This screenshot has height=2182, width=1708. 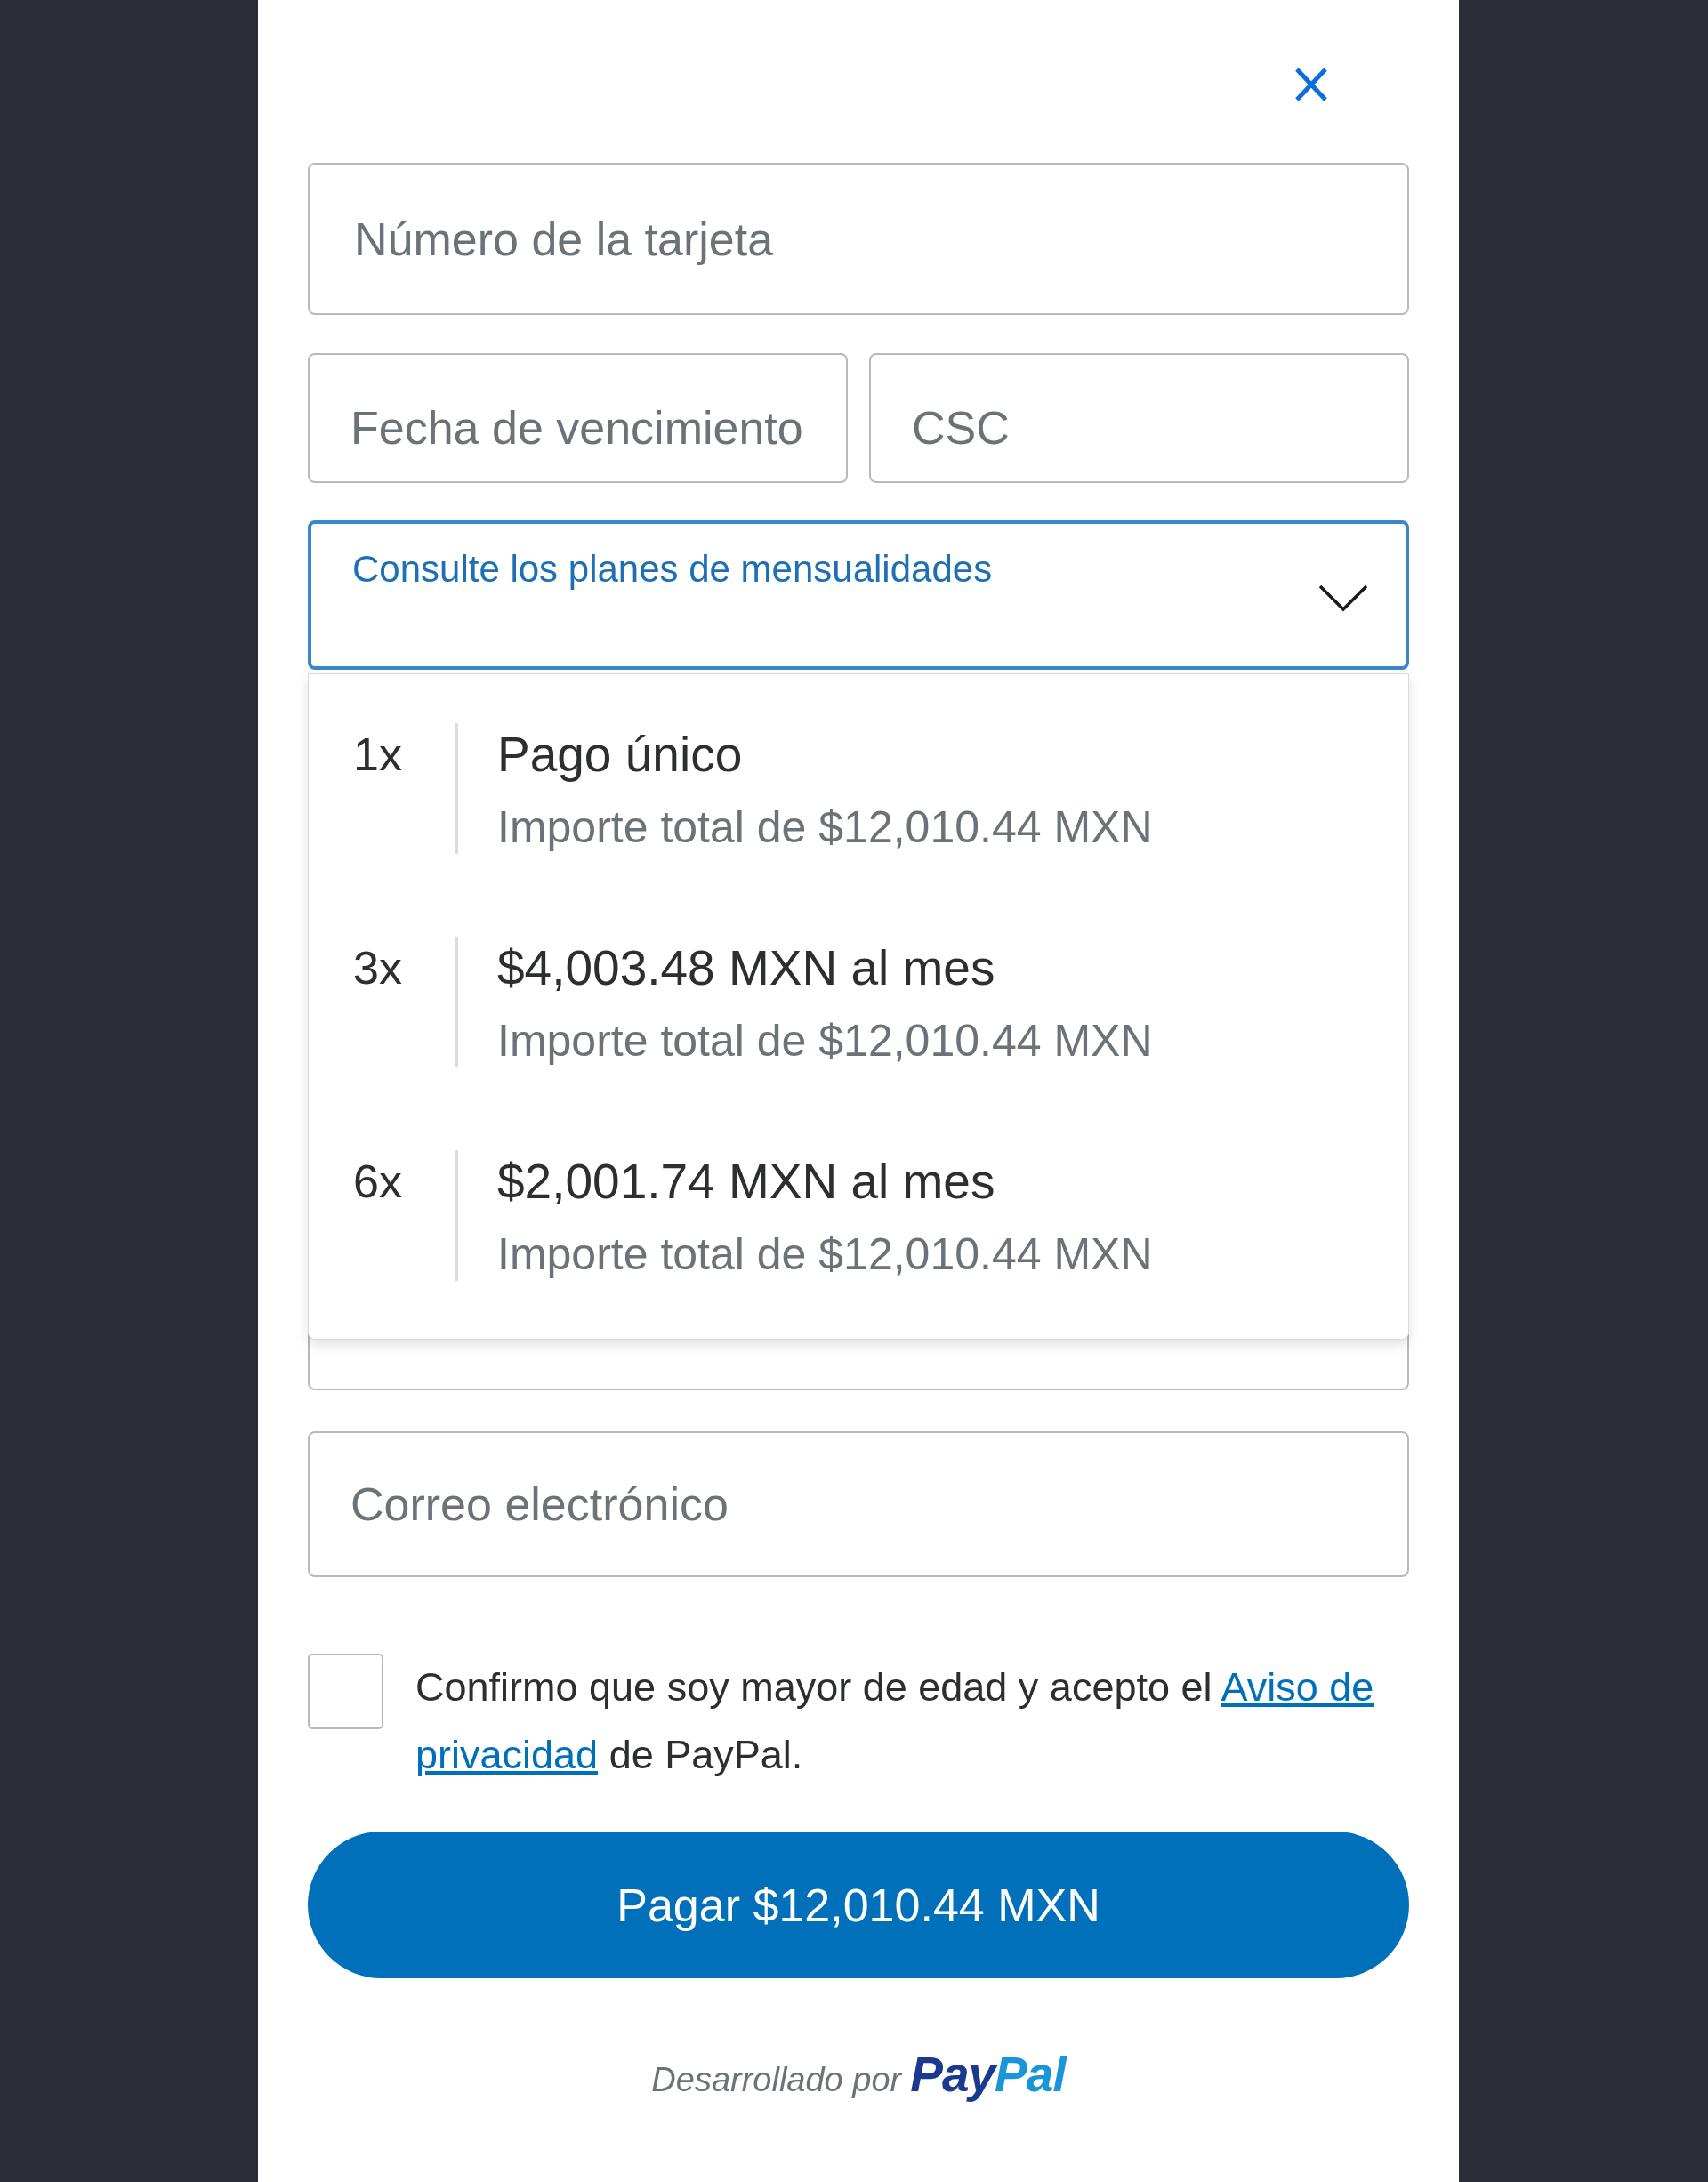 I want to click on installment-select: Consulte los planes de mensualidades, so click(x=858, y=595).